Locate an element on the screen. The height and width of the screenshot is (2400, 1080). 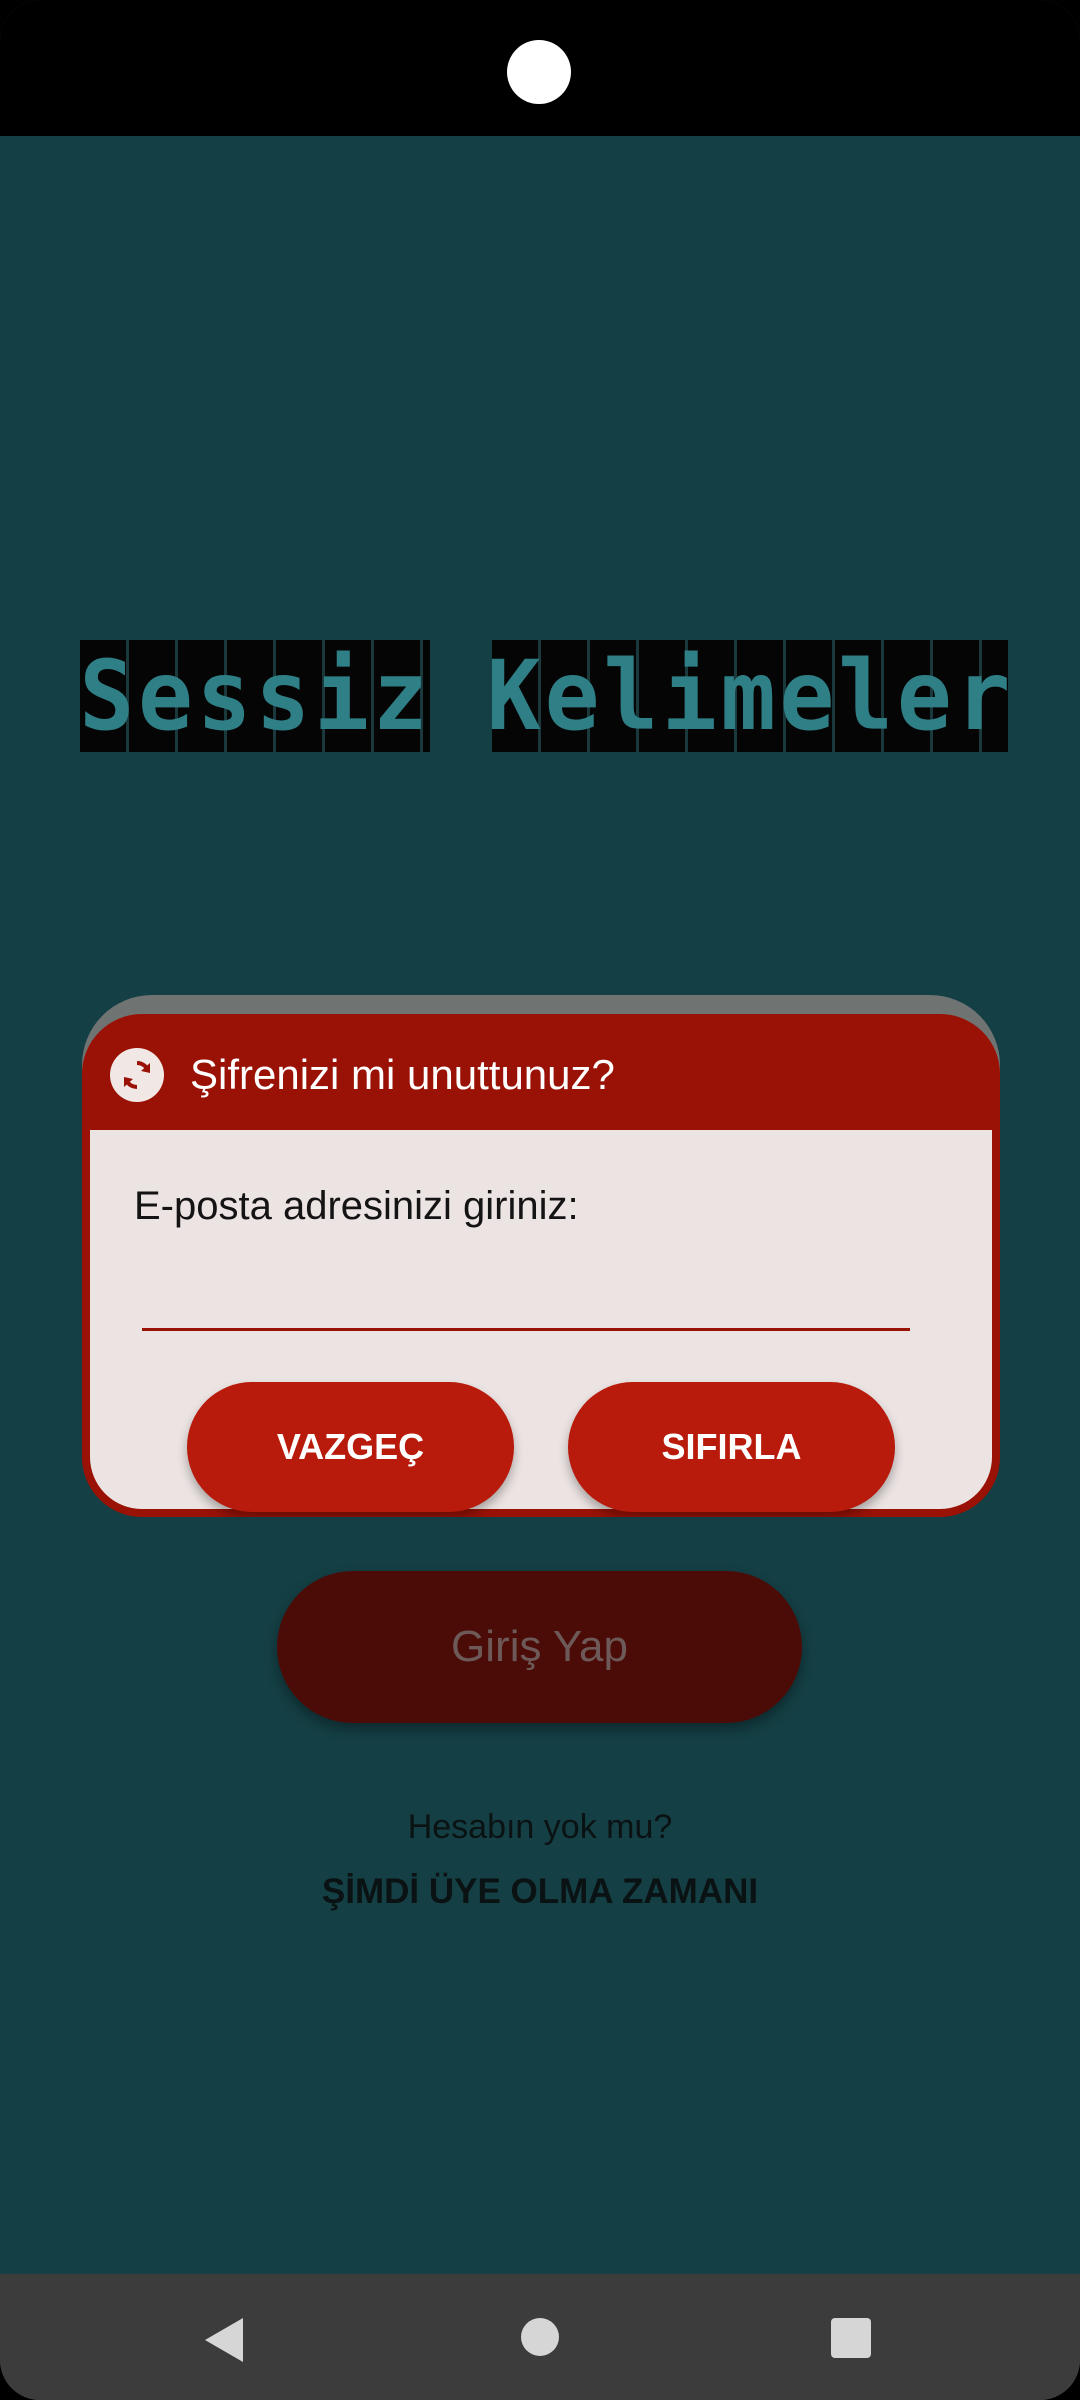
navigation-bar is located at coordinates (540, 2337).